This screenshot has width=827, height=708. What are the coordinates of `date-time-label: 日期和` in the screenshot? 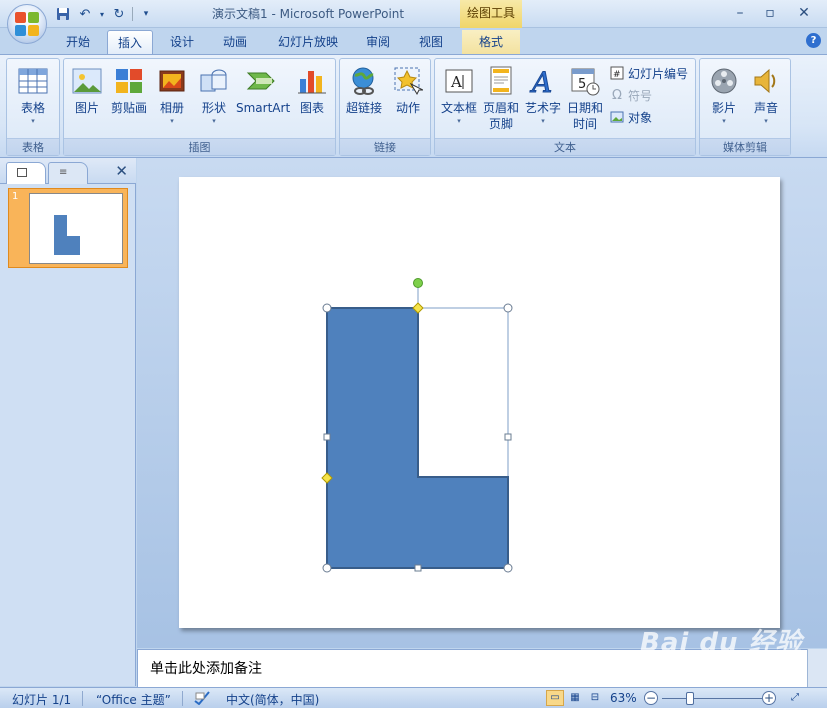 It's located at (584, 108).